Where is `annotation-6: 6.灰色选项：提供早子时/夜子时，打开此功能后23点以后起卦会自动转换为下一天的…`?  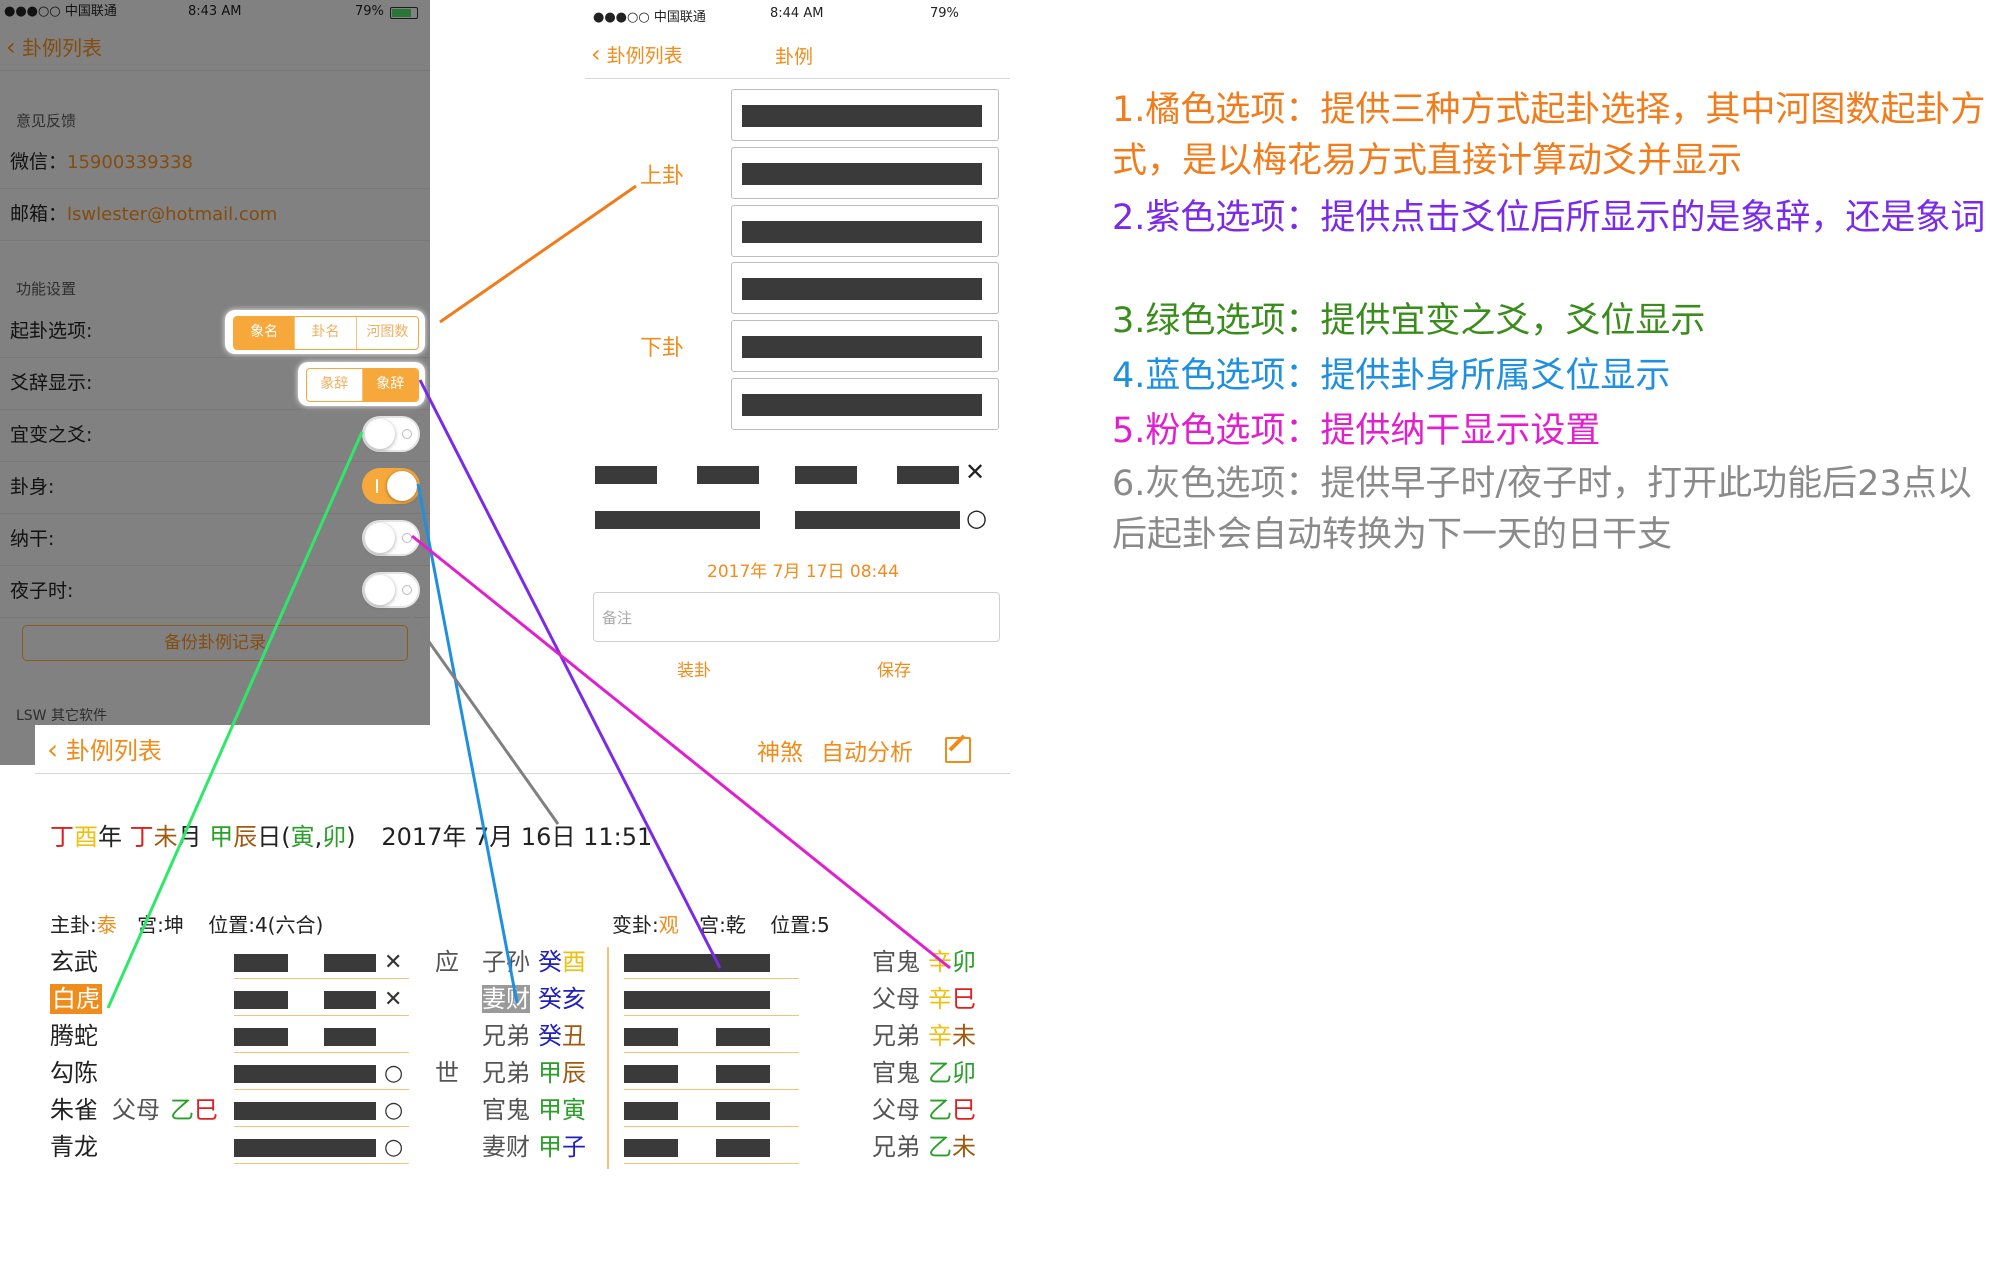
annotation-6: 6.灰色选项：提供早子时/夜子时，打开此功能后23点以后起卦会自动转换为下一天的… is located at coordinates (1542, 509).